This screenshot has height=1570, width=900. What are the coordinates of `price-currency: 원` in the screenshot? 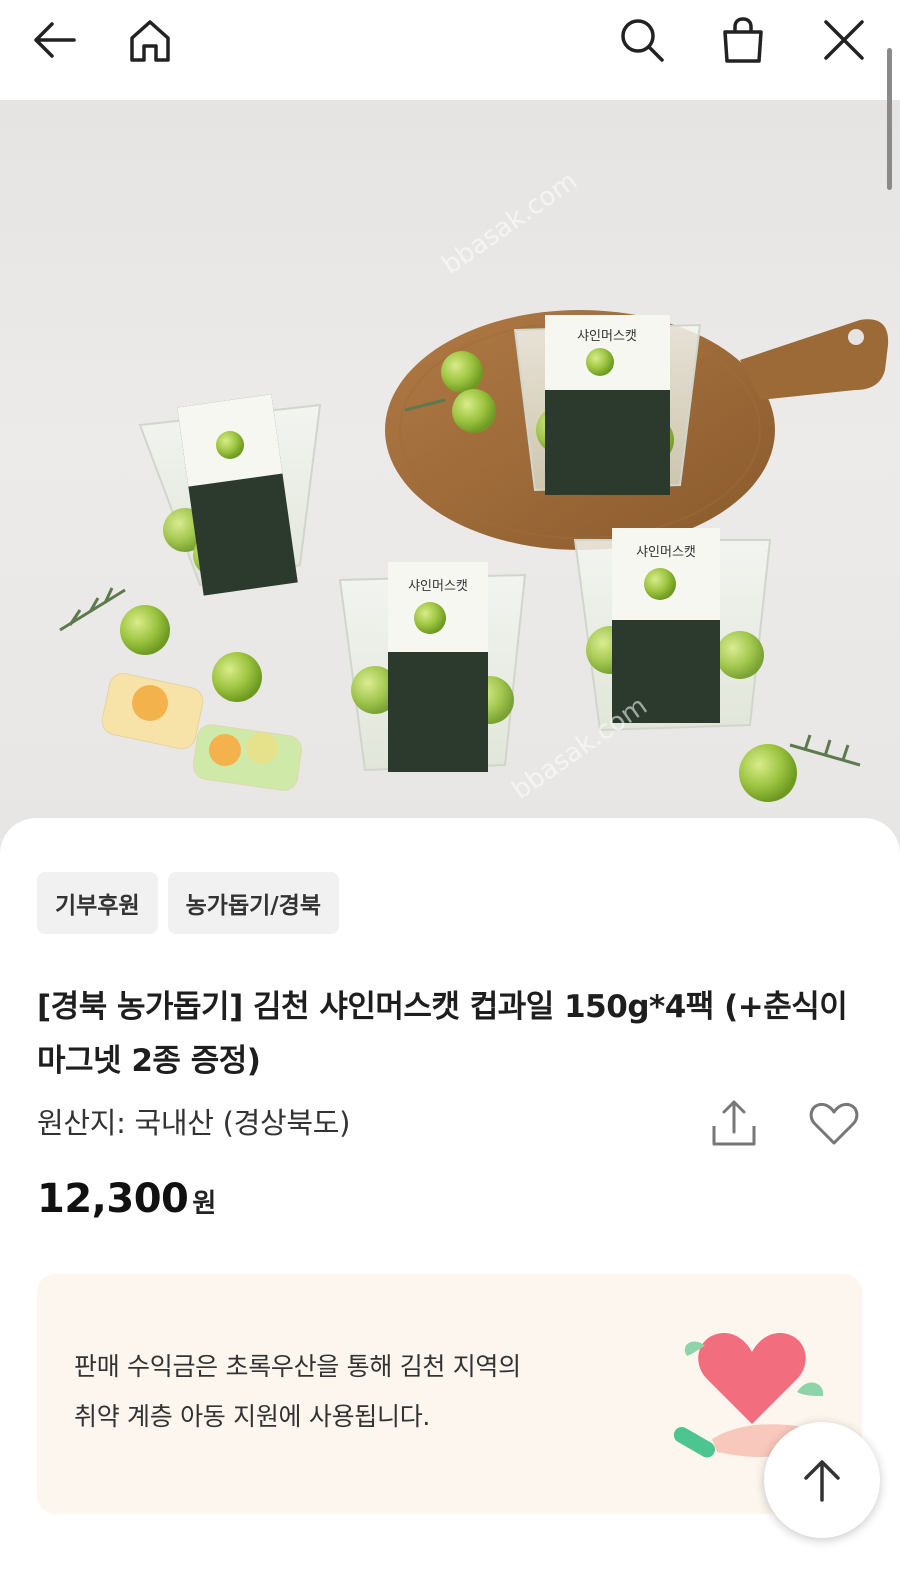 It's located at (204, 1204).